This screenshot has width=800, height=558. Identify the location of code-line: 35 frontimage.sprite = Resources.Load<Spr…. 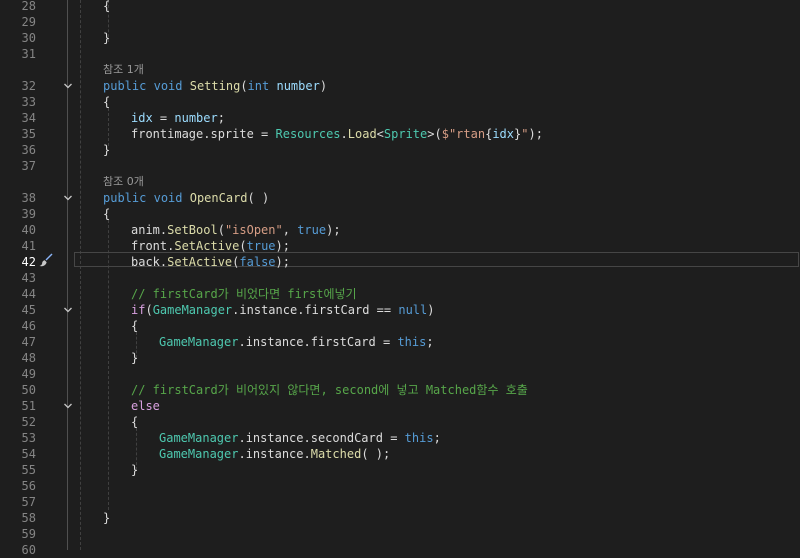
(400, 134).